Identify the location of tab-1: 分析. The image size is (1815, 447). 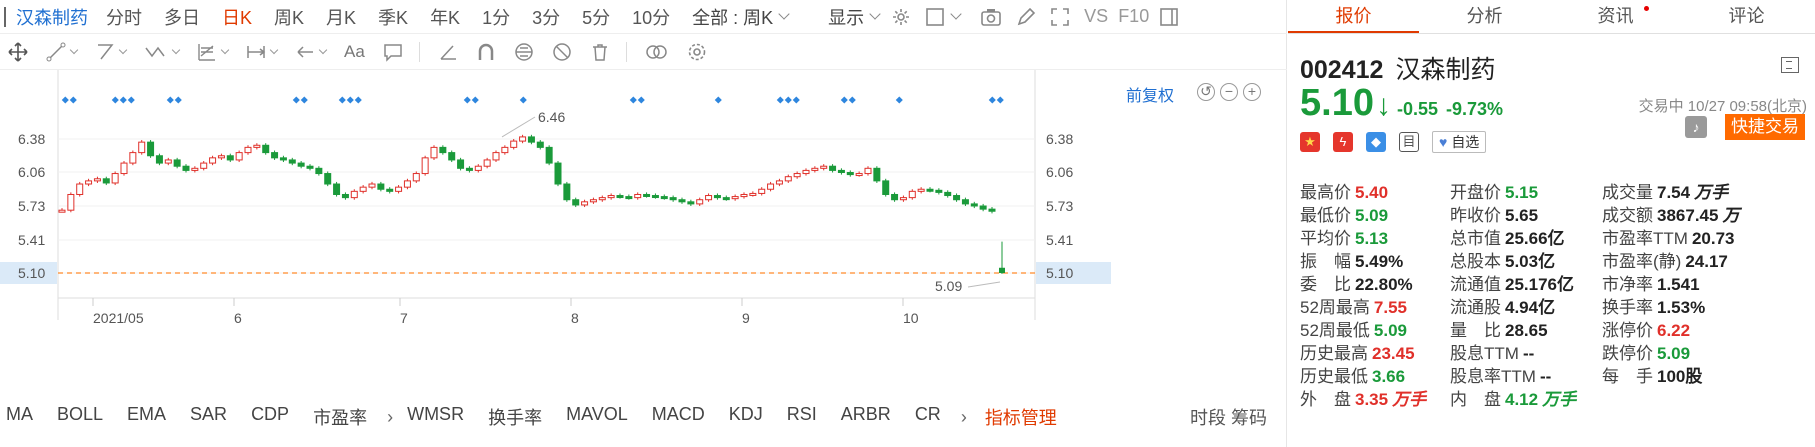
(1484, 16).